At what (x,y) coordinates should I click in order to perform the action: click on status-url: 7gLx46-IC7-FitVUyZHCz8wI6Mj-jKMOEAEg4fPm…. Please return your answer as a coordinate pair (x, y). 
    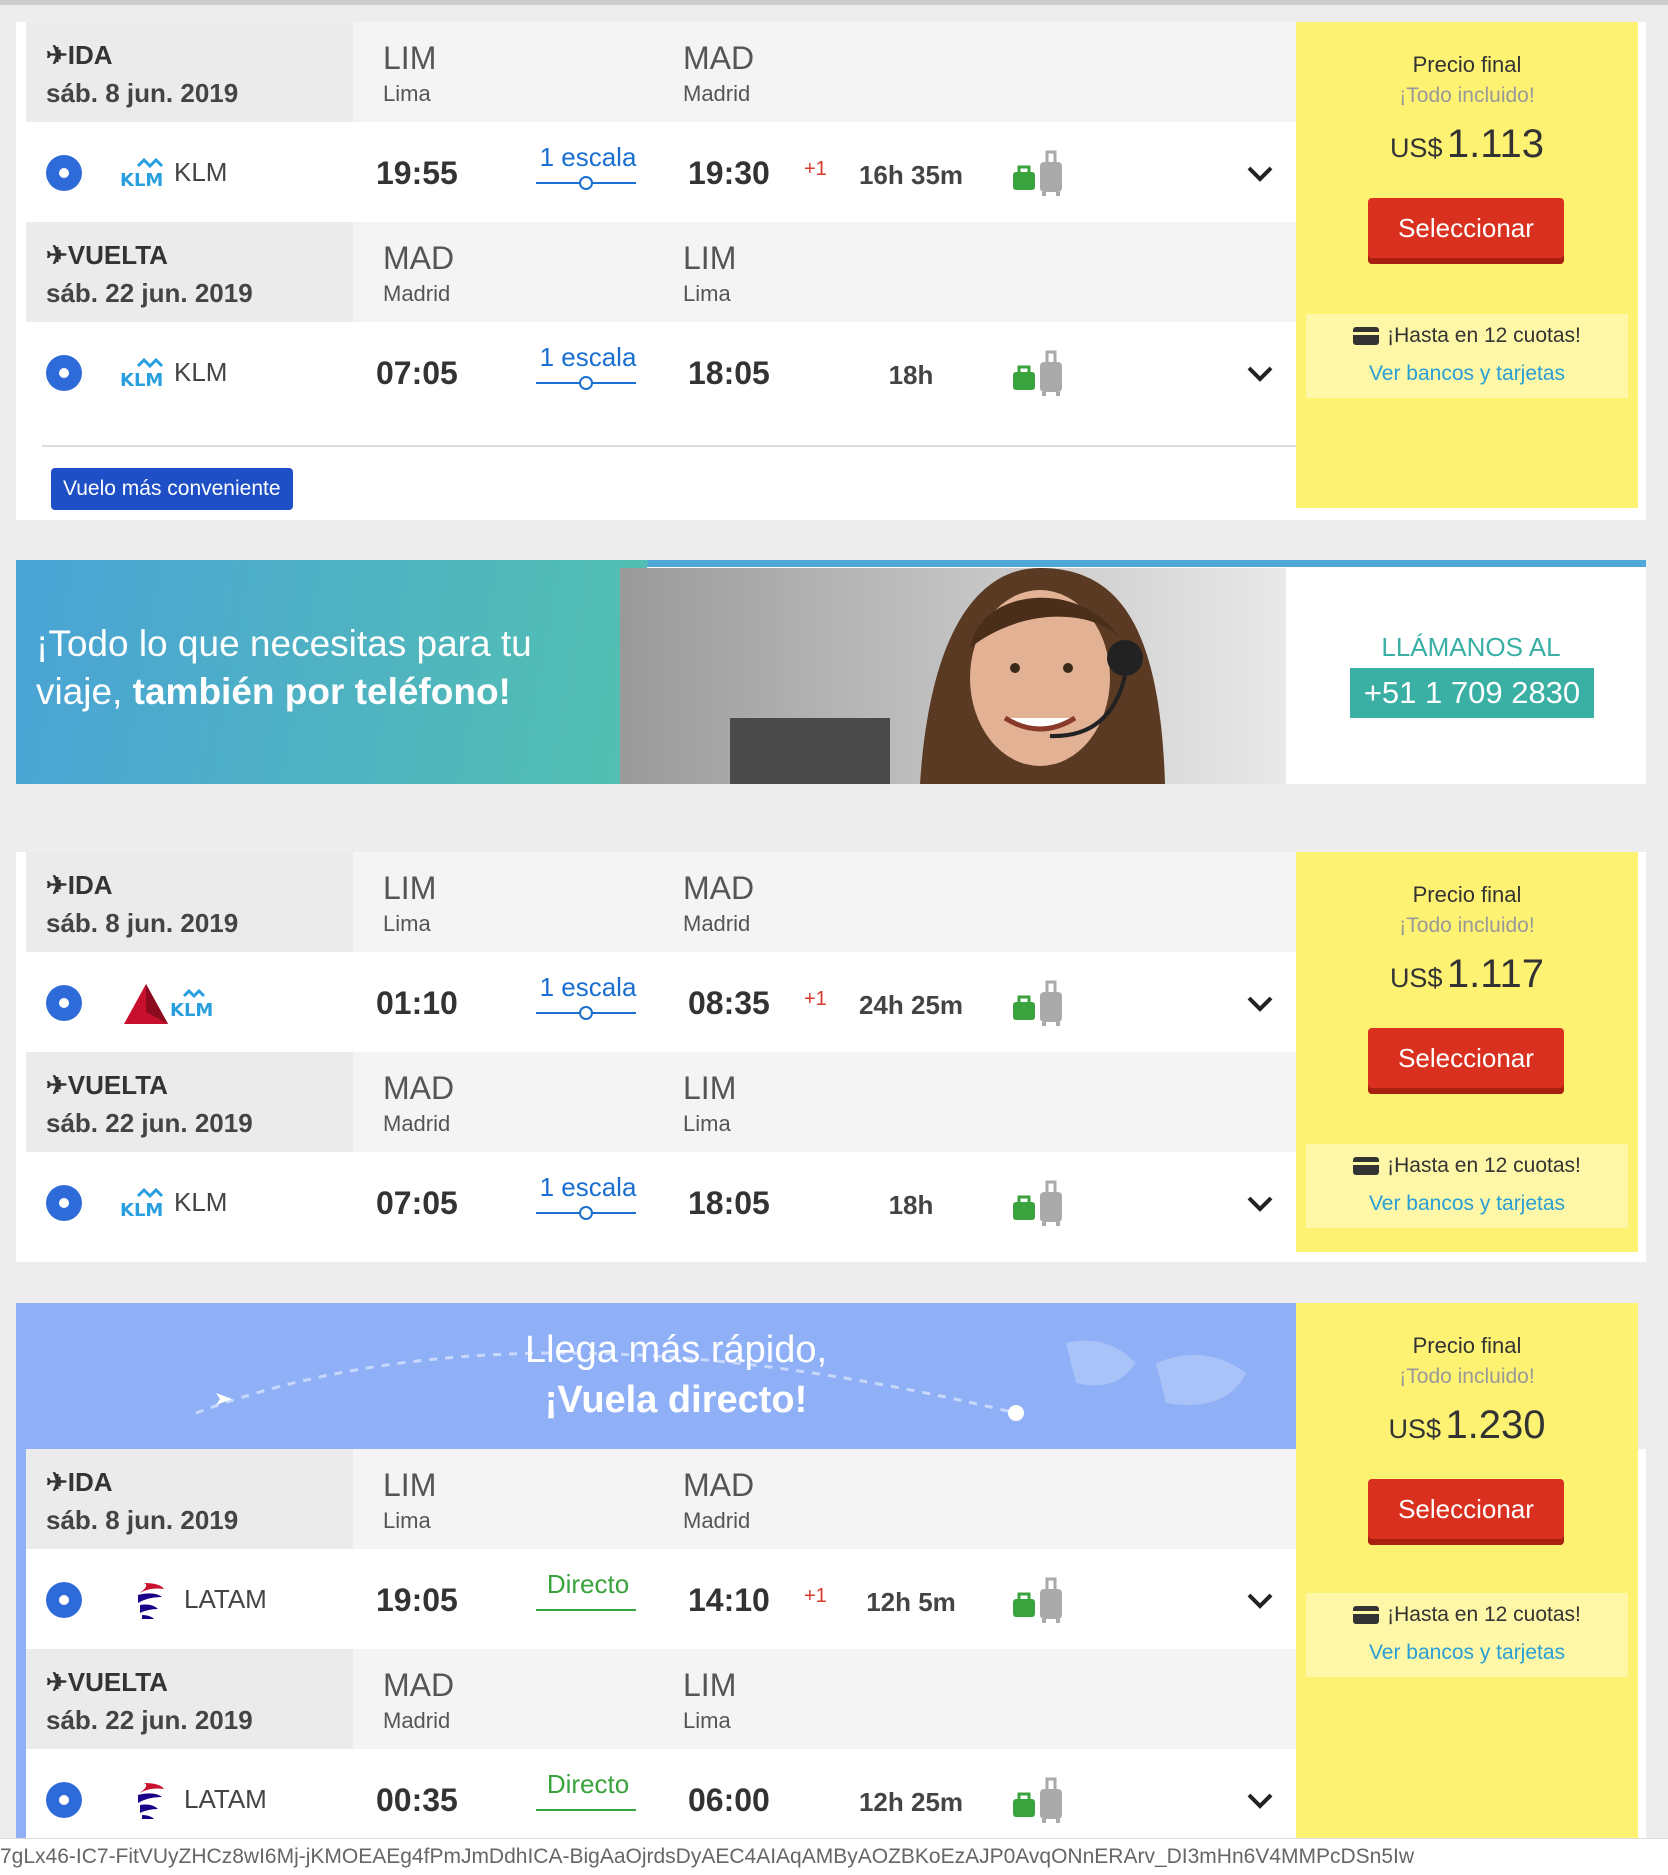
    Looking at the image, I should click on (834, 1856).